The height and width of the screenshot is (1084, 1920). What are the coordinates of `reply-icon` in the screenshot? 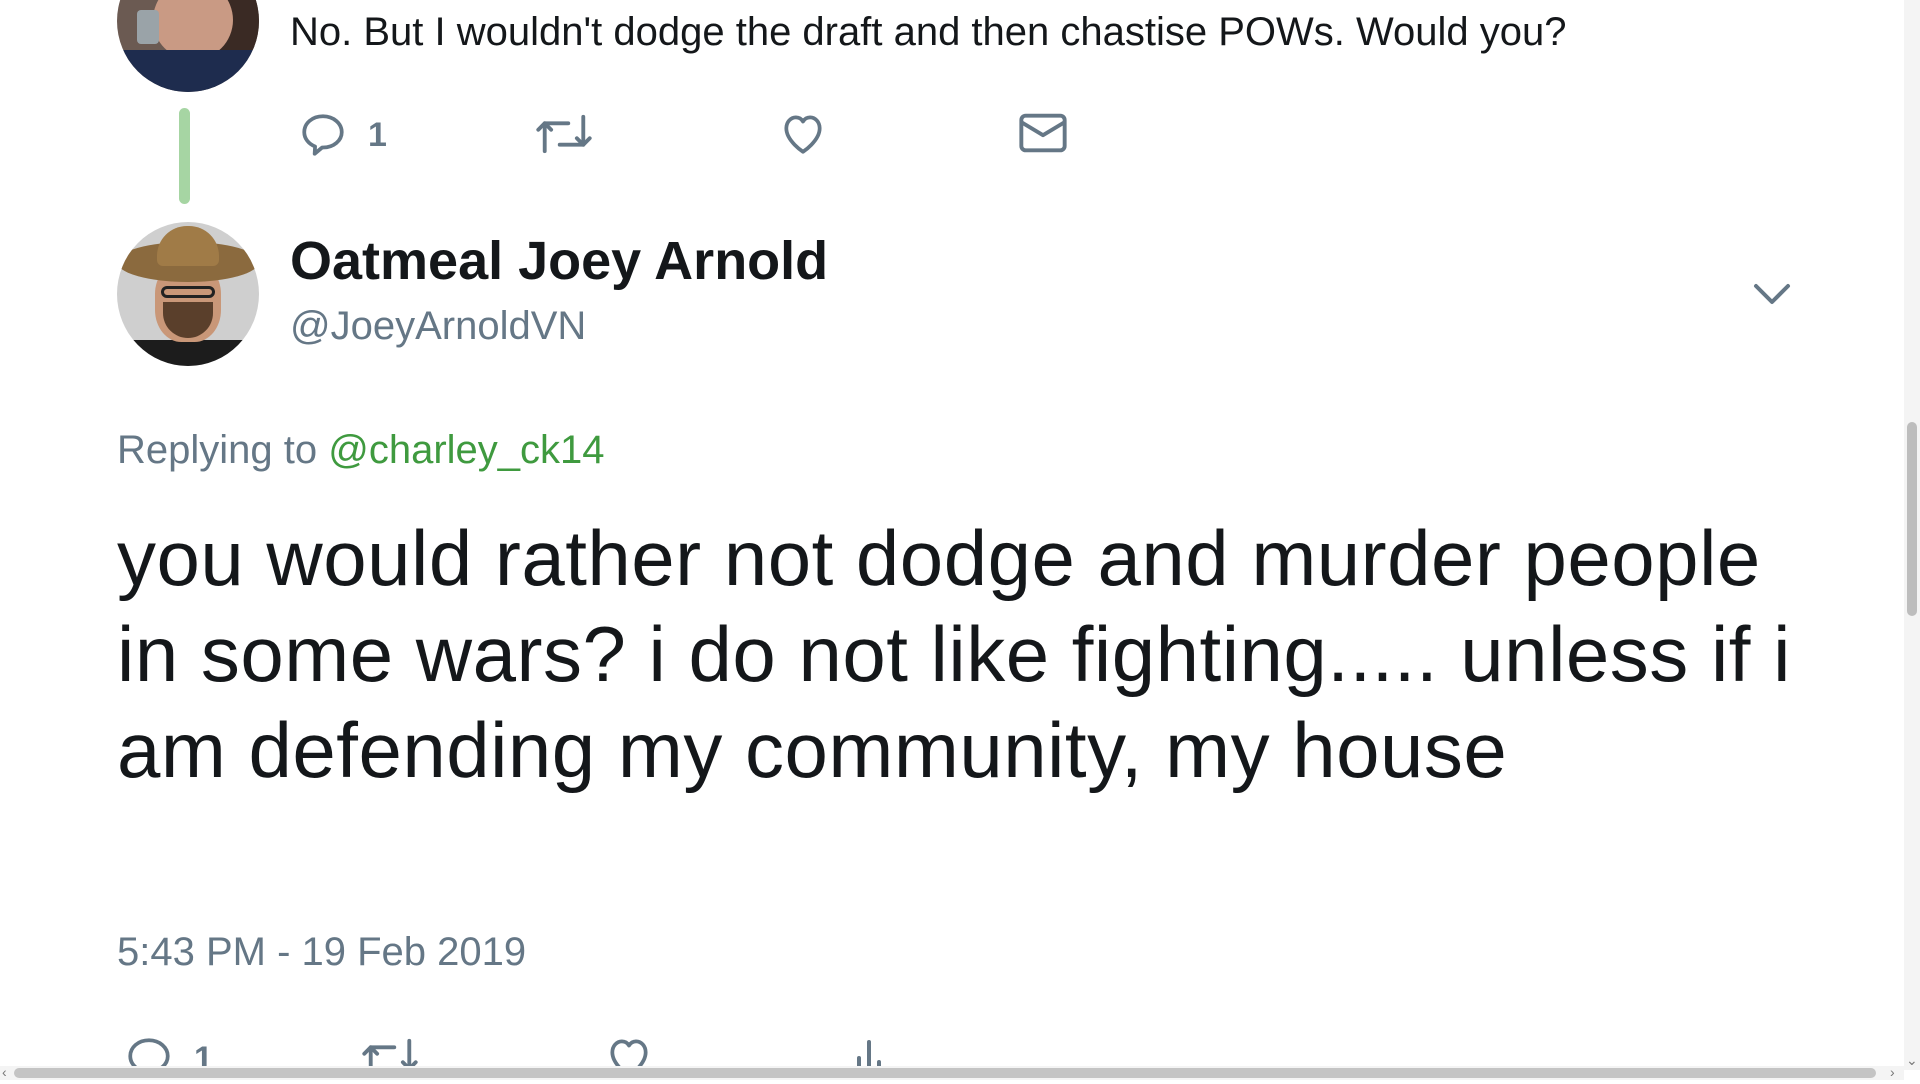 It's located at (323, 135).